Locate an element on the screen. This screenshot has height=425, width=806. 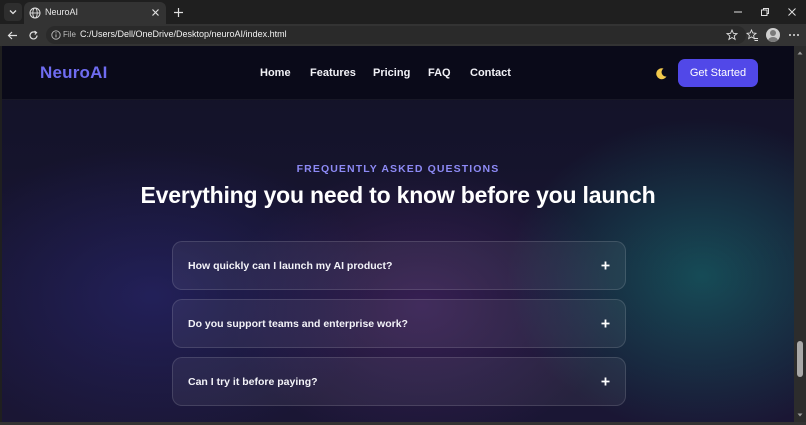
scrollbar-thumb is located at coordinates (800, 359).